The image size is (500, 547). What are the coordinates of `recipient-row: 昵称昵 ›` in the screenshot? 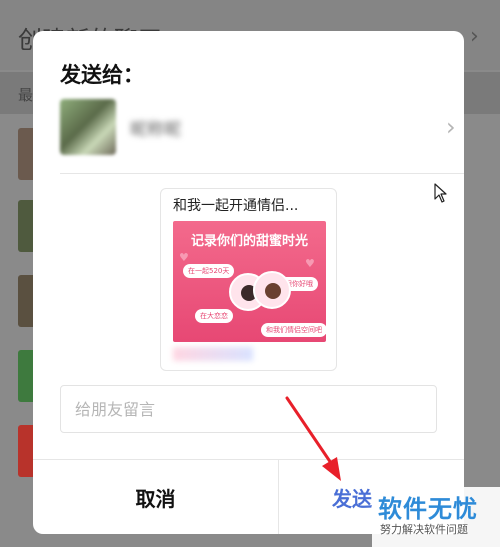 It's located at (262, 134).